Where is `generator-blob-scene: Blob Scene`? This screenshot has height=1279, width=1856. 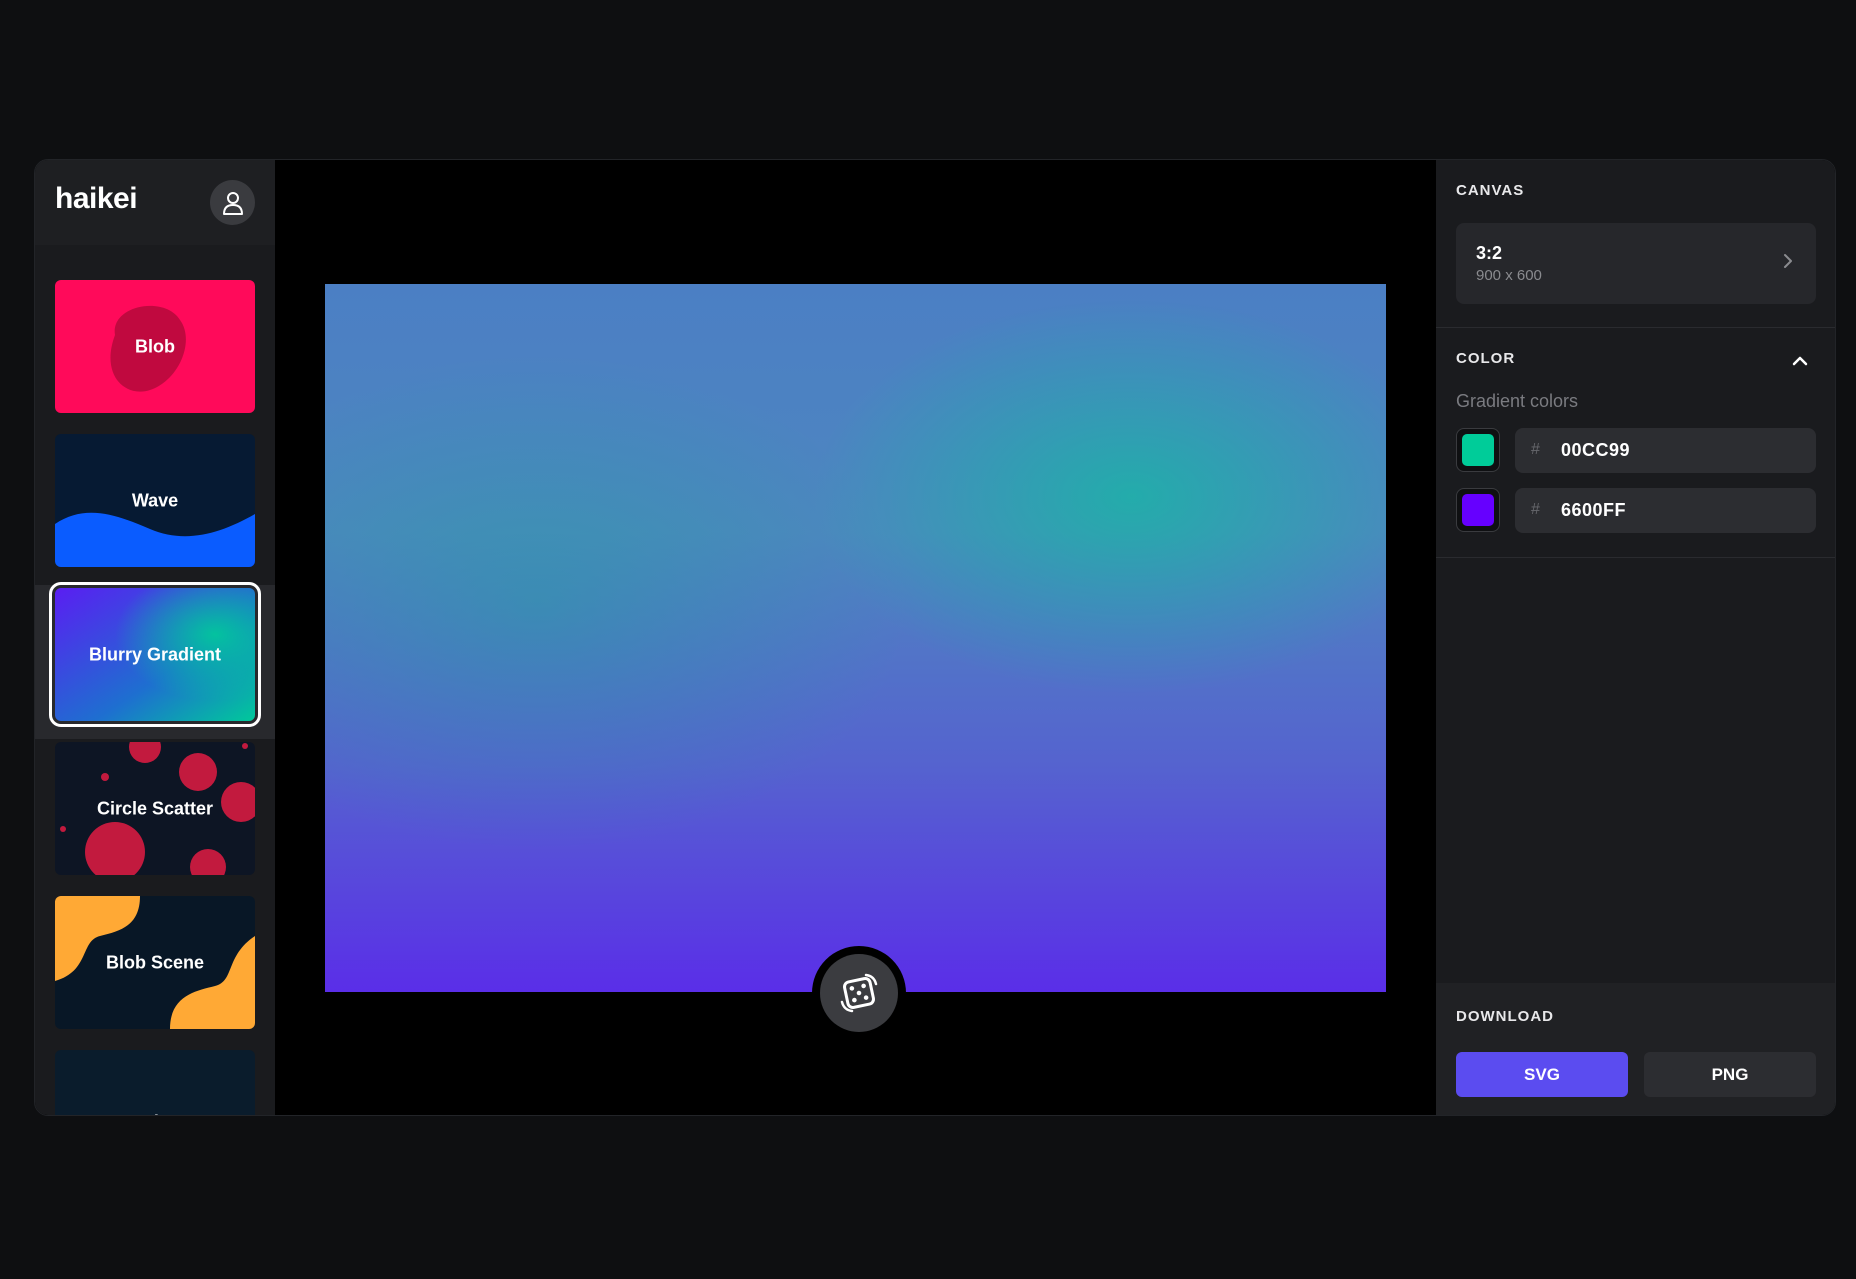
generator-blob-scene: Blob Scene is located at coordinates (155, 962).